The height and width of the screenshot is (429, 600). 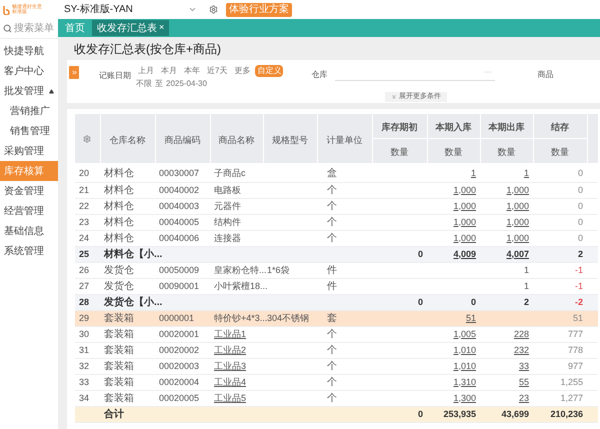 What do you see at coordinates (29, 191) in the screenshot?
I see `sidebar-item: 资金管理` at bounding box center [29, 191].